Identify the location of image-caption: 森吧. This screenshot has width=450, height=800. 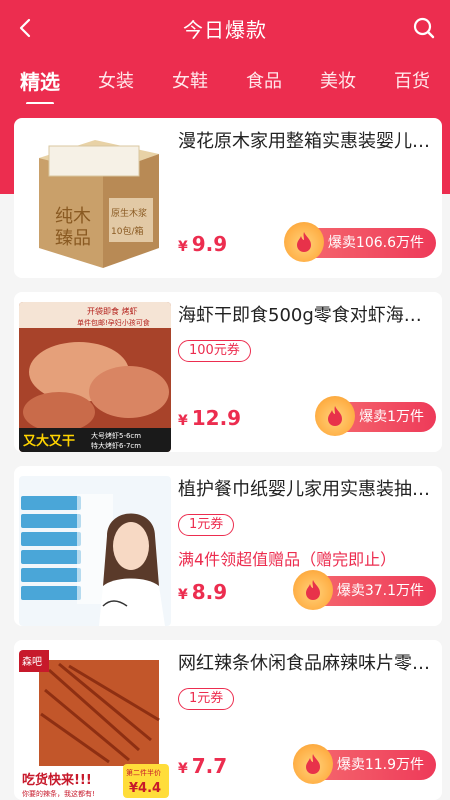
(32, 661).